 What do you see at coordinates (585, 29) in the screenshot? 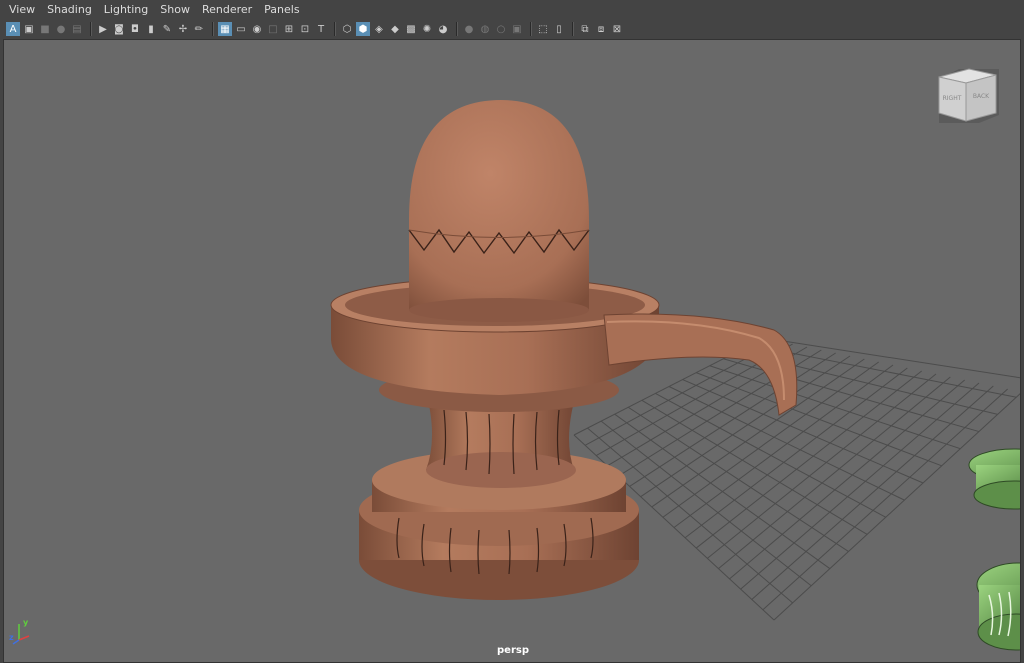
I see `xray-joints-icon: ⧉` at bounding box center [585, 29].